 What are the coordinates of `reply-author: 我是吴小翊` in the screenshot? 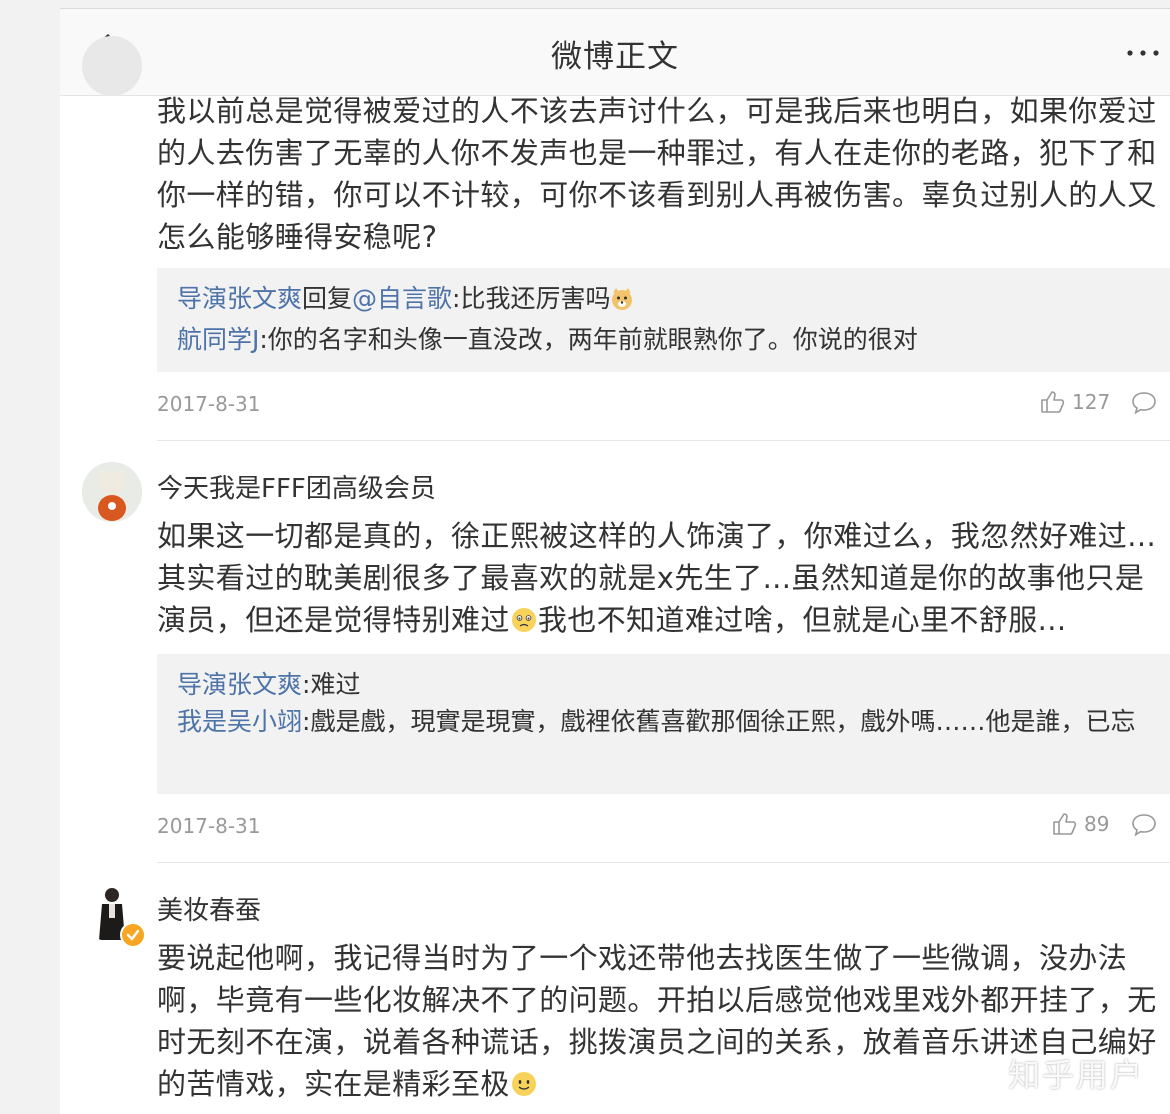 It's located at (239, 721).